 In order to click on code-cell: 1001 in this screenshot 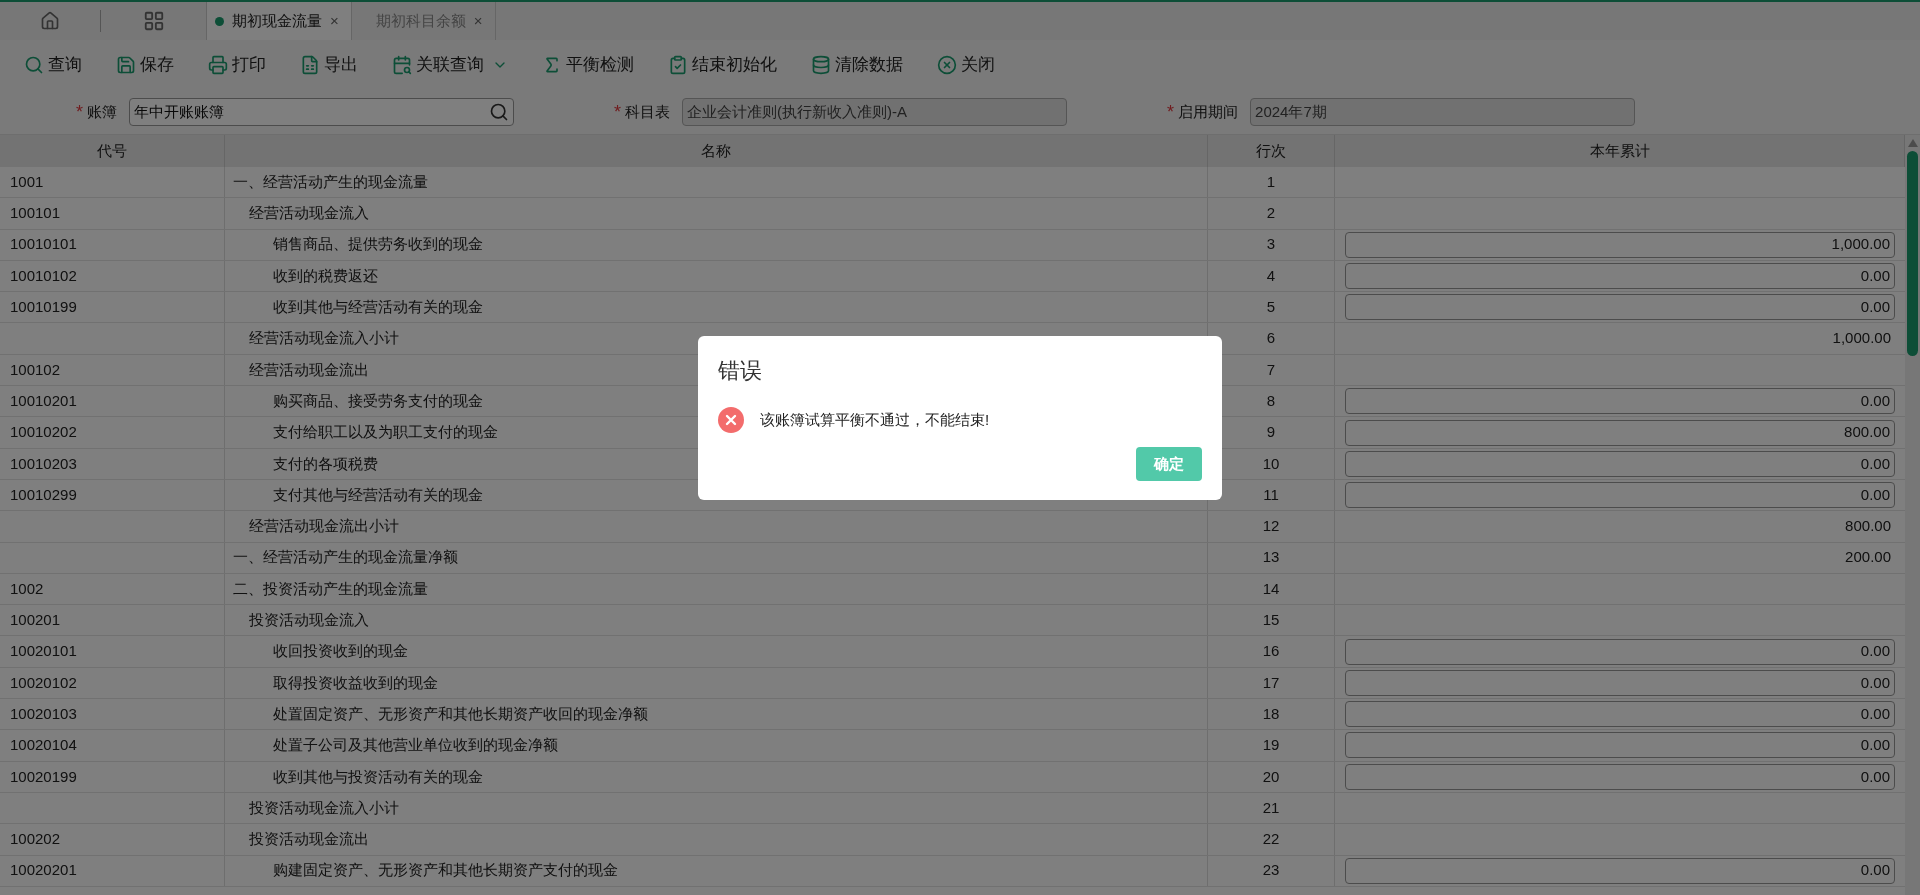, I will do `click(112, 182)`.